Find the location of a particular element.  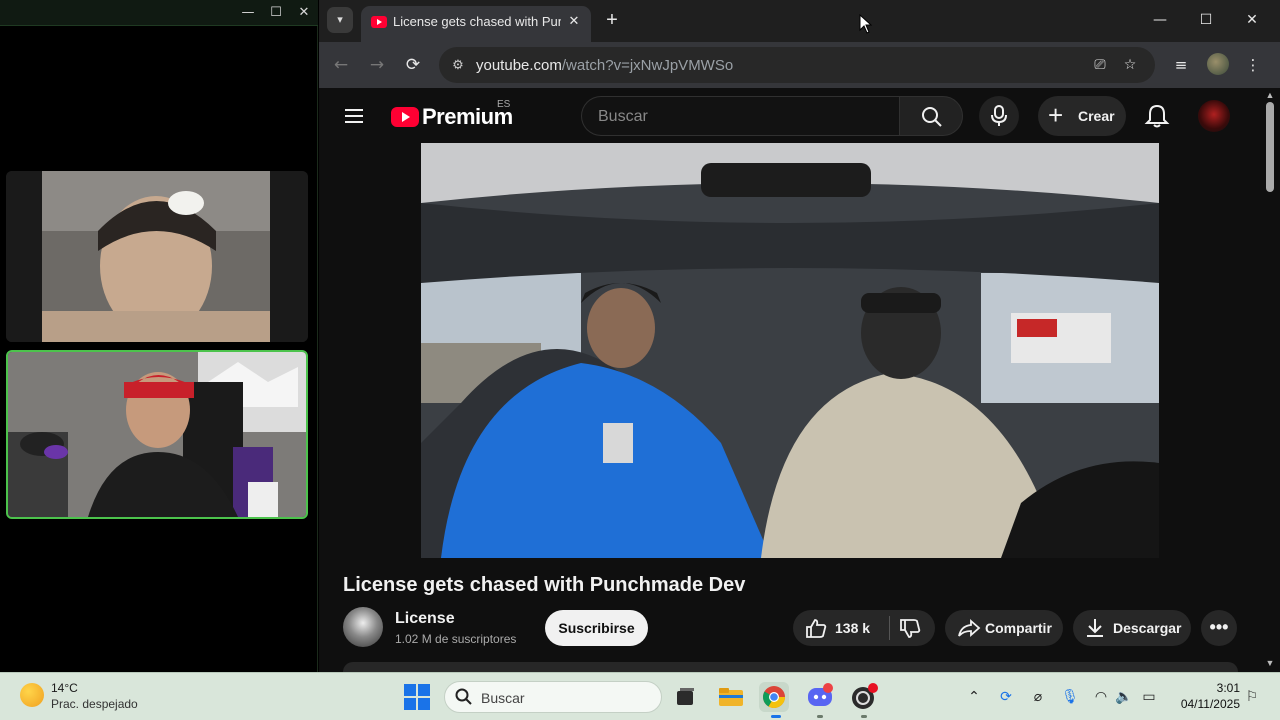

media-controls-icon: ≡ is located at coordinates (1181, 65).